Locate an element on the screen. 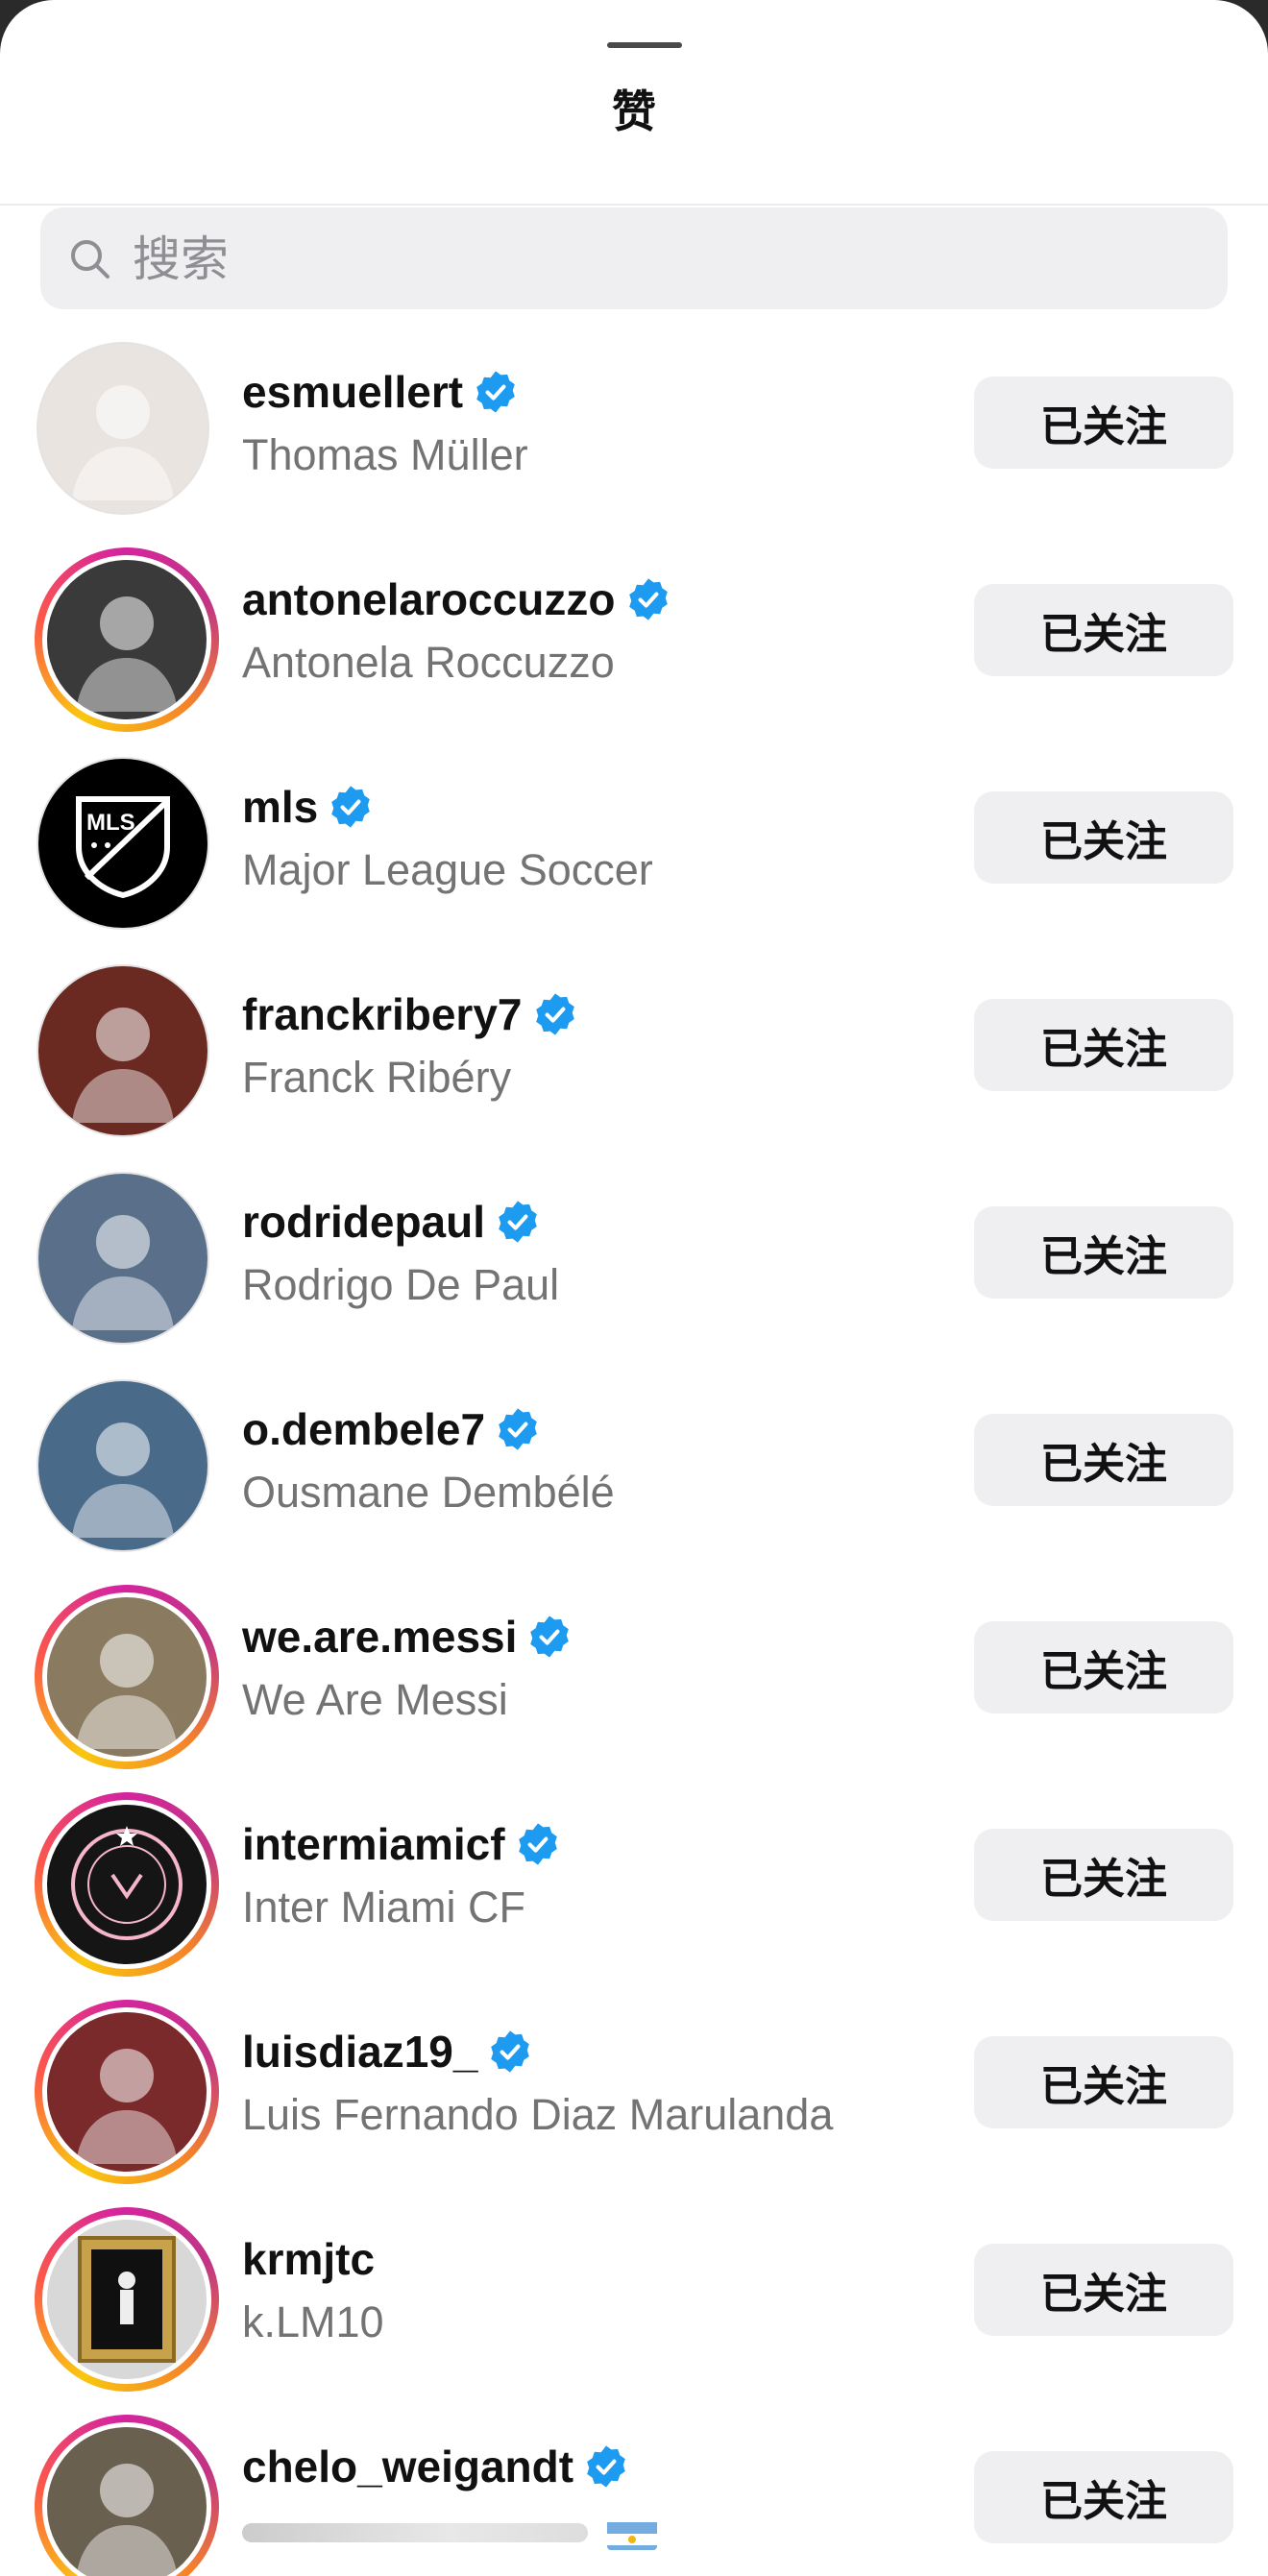 Image resolution: width=1268 pixels, height=2576 pixels. username: franckribery7 is located at coordinates (410, 1014).